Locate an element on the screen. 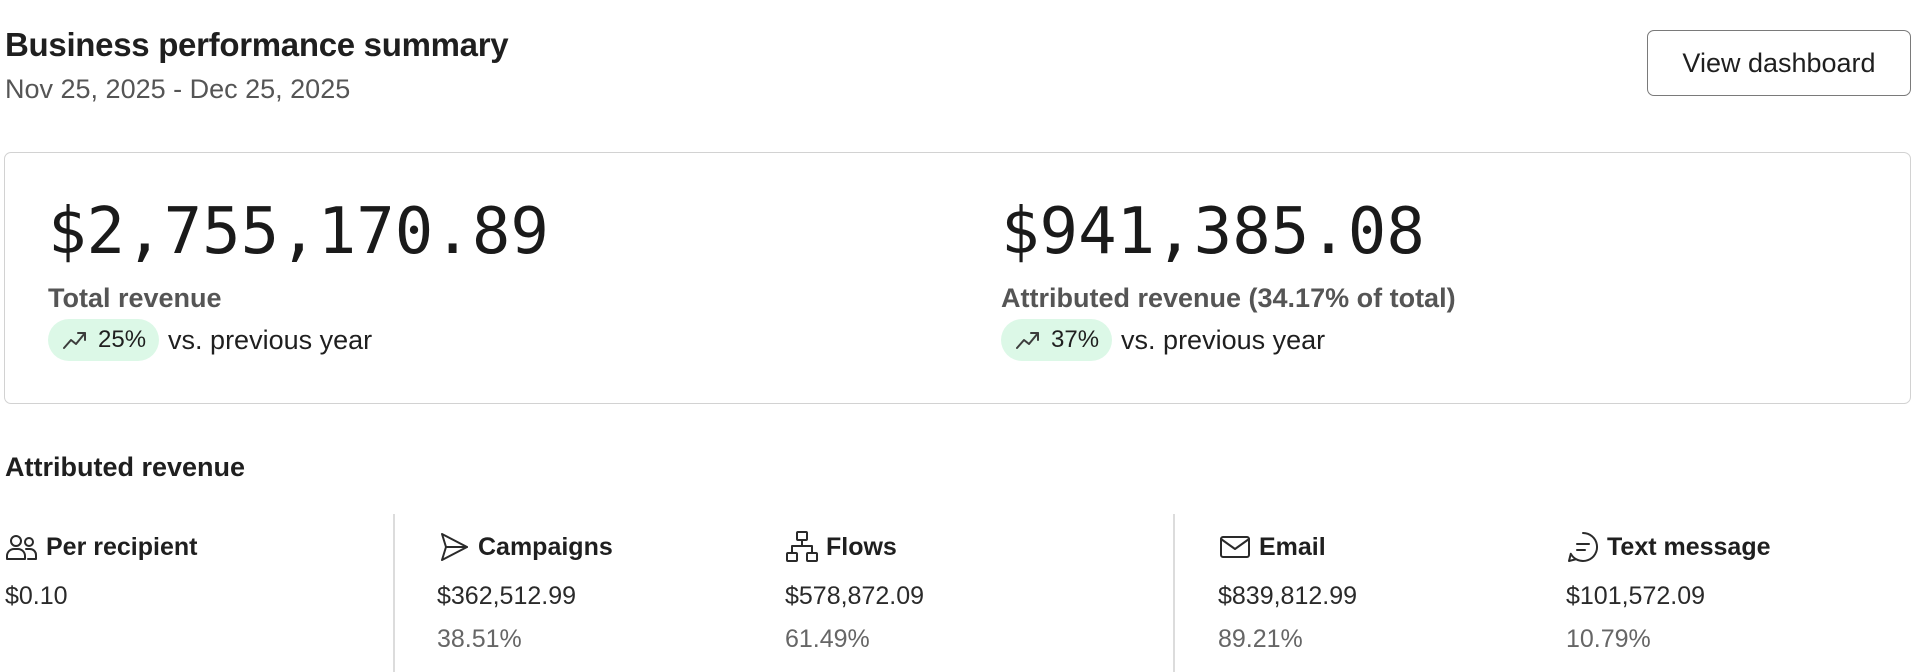  trend-percent: 25% is located at coordinates (122, 339).